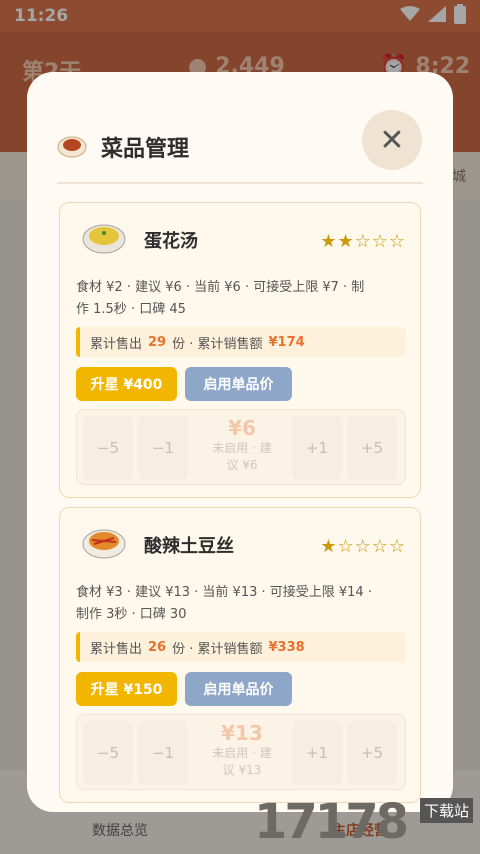  I want to click on close-icon: ✕, so click(392, 140).